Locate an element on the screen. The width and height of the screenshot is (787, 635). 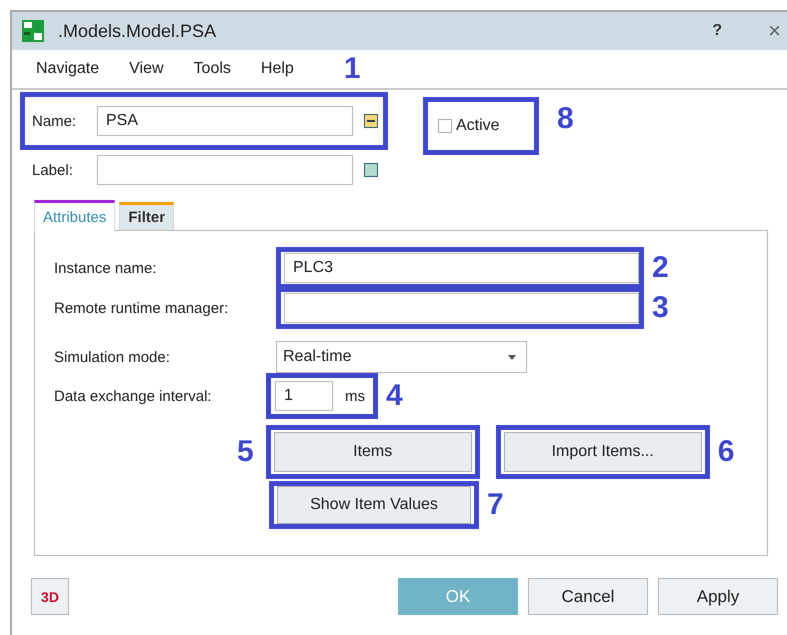
active-checkbox: Active is located at coordinates (469, 126).